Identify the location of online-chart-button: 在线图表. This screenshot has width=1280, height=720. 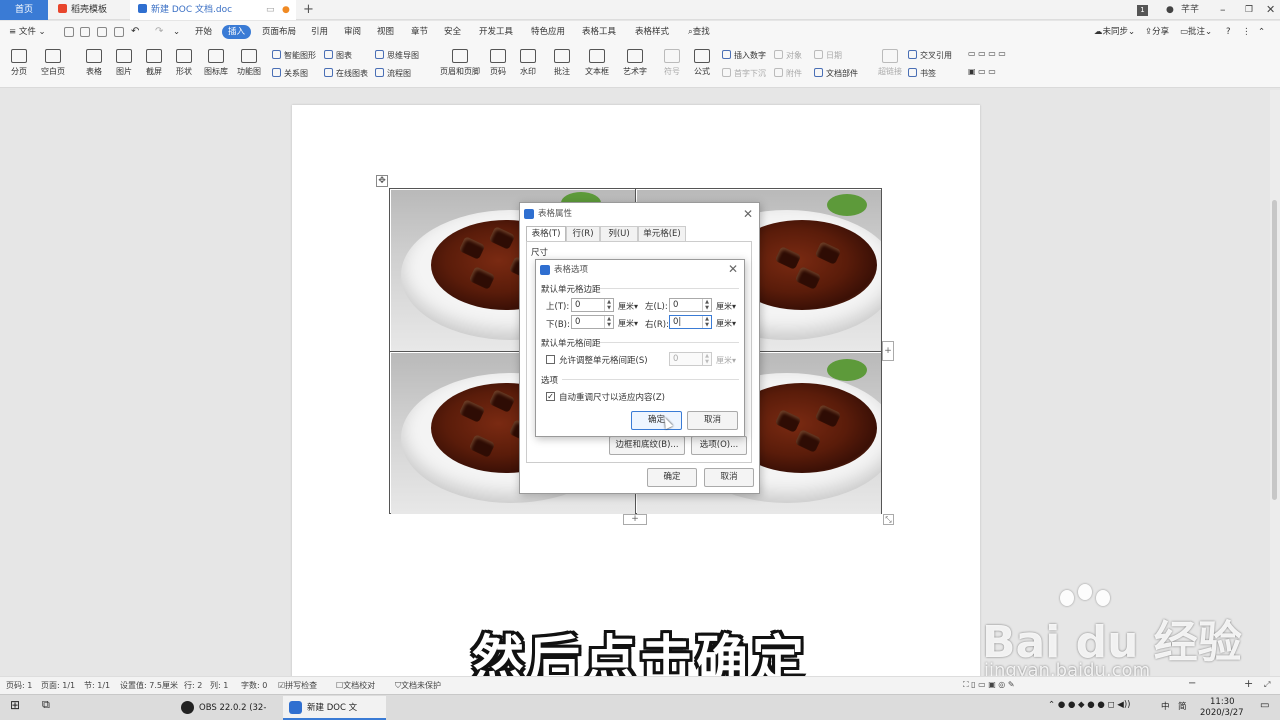
(346, 73).